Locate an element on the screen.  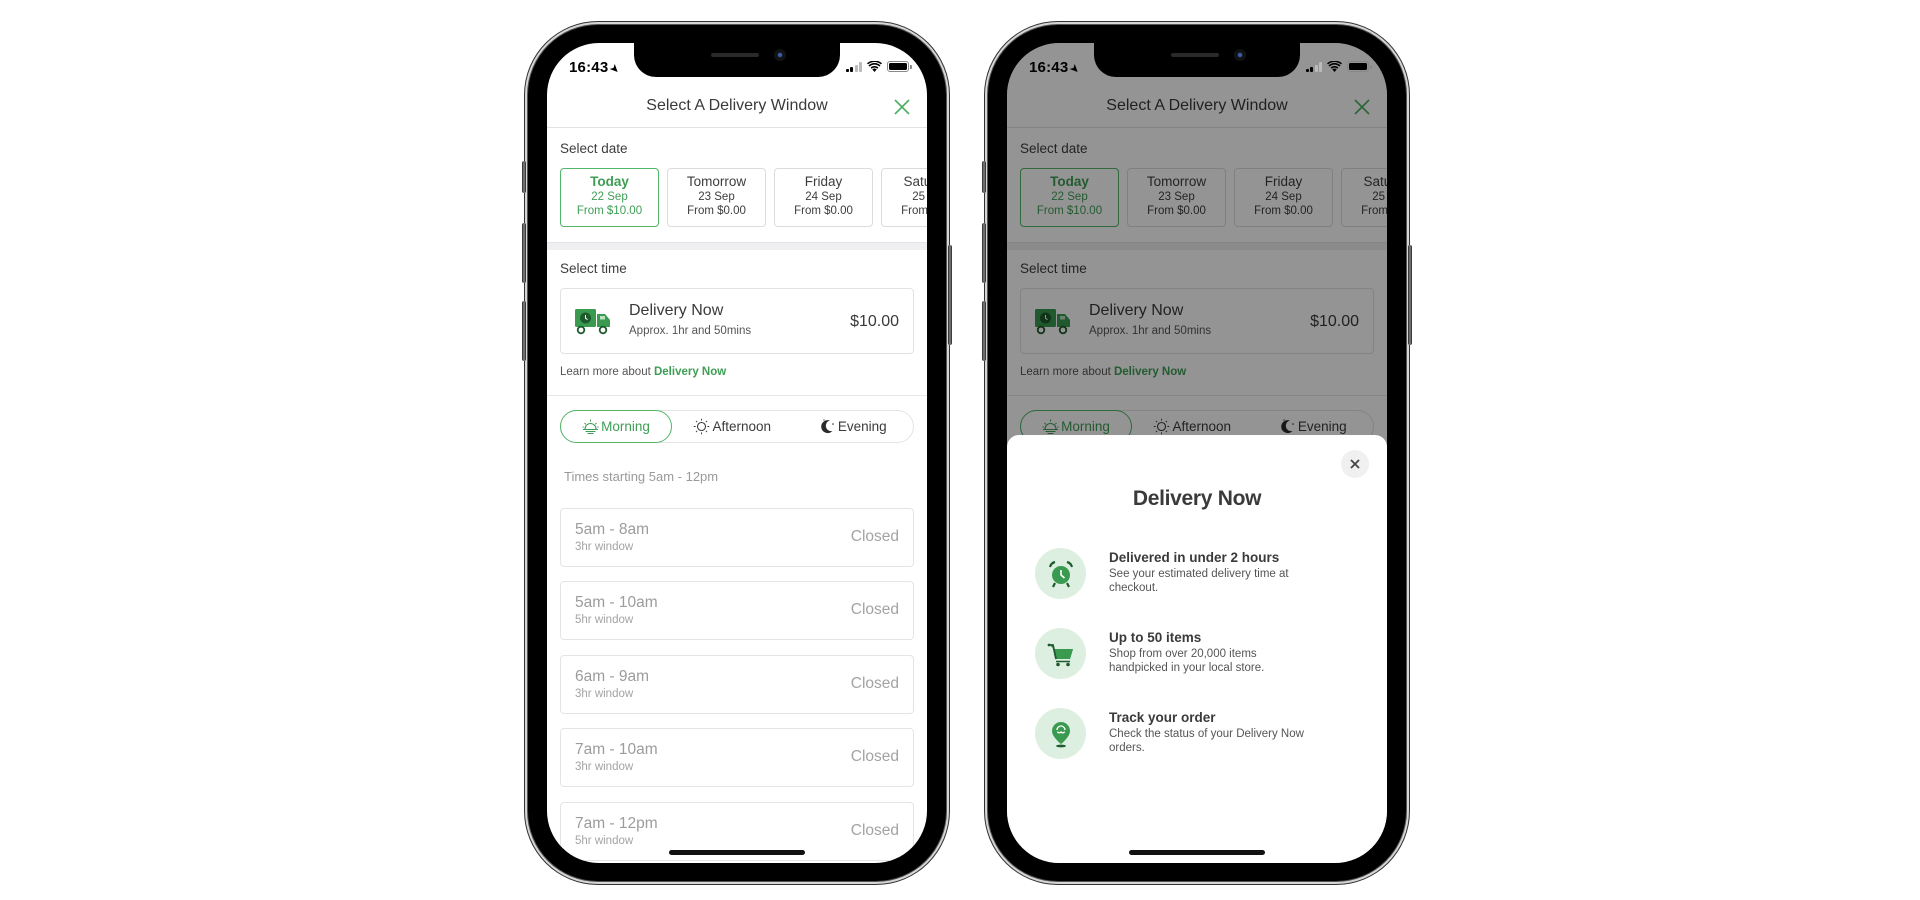
tab-morning: Morning is located at coordinates (616, 426).